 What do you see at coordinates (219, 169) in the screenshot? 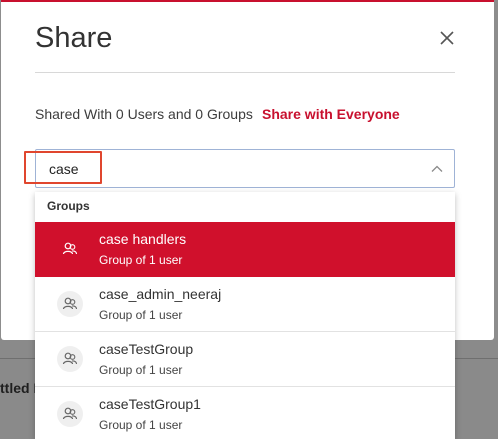
I see `search-input` at bounding box center [219, 169].